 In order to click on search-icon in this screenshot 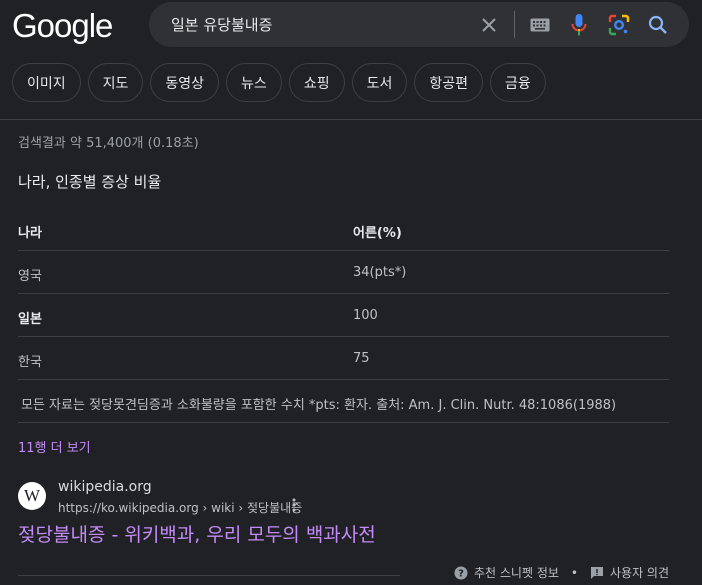, I will do `click(658, 25)`.